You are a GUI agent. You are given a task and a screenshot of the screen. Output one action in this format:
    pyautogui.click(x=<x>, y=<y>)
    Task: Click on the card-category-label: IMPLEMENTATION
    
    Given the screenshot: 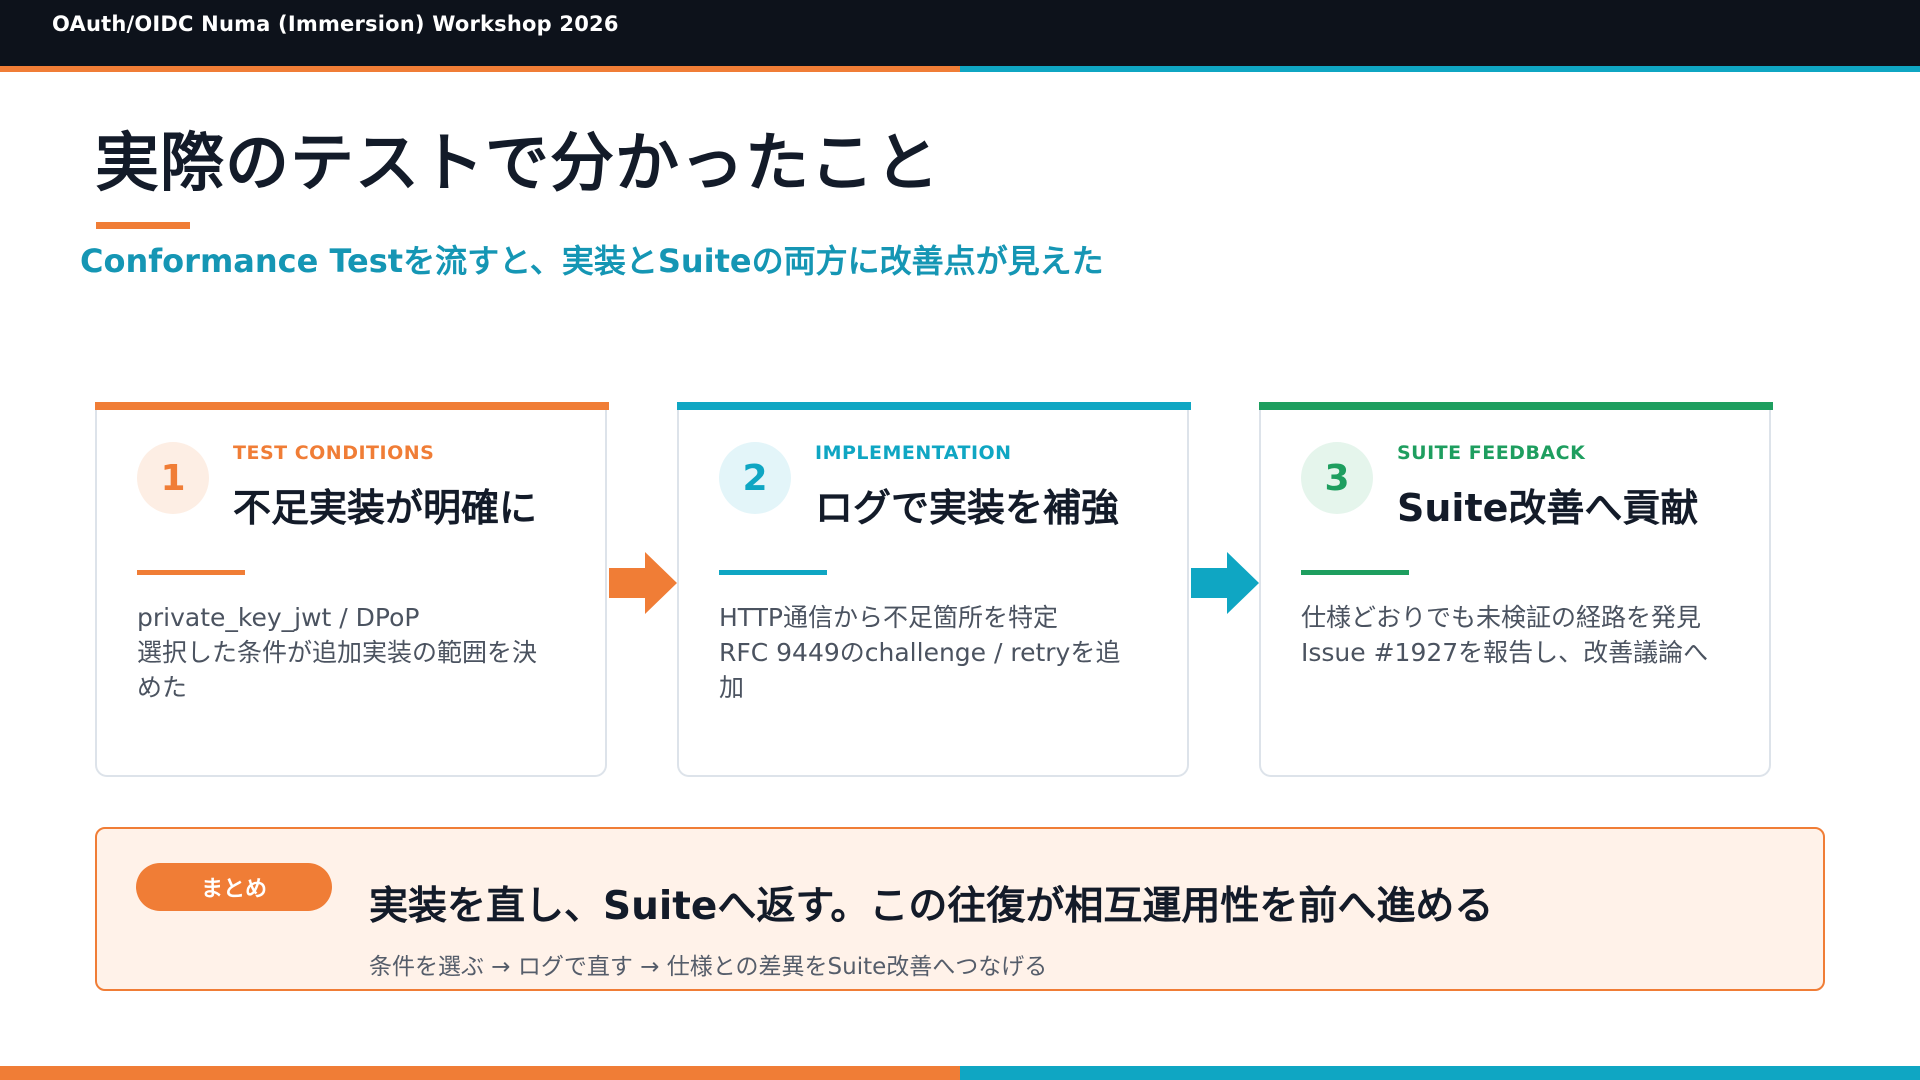 What is the action you would take?
    pyautogui.click(x=913, y=453)
    